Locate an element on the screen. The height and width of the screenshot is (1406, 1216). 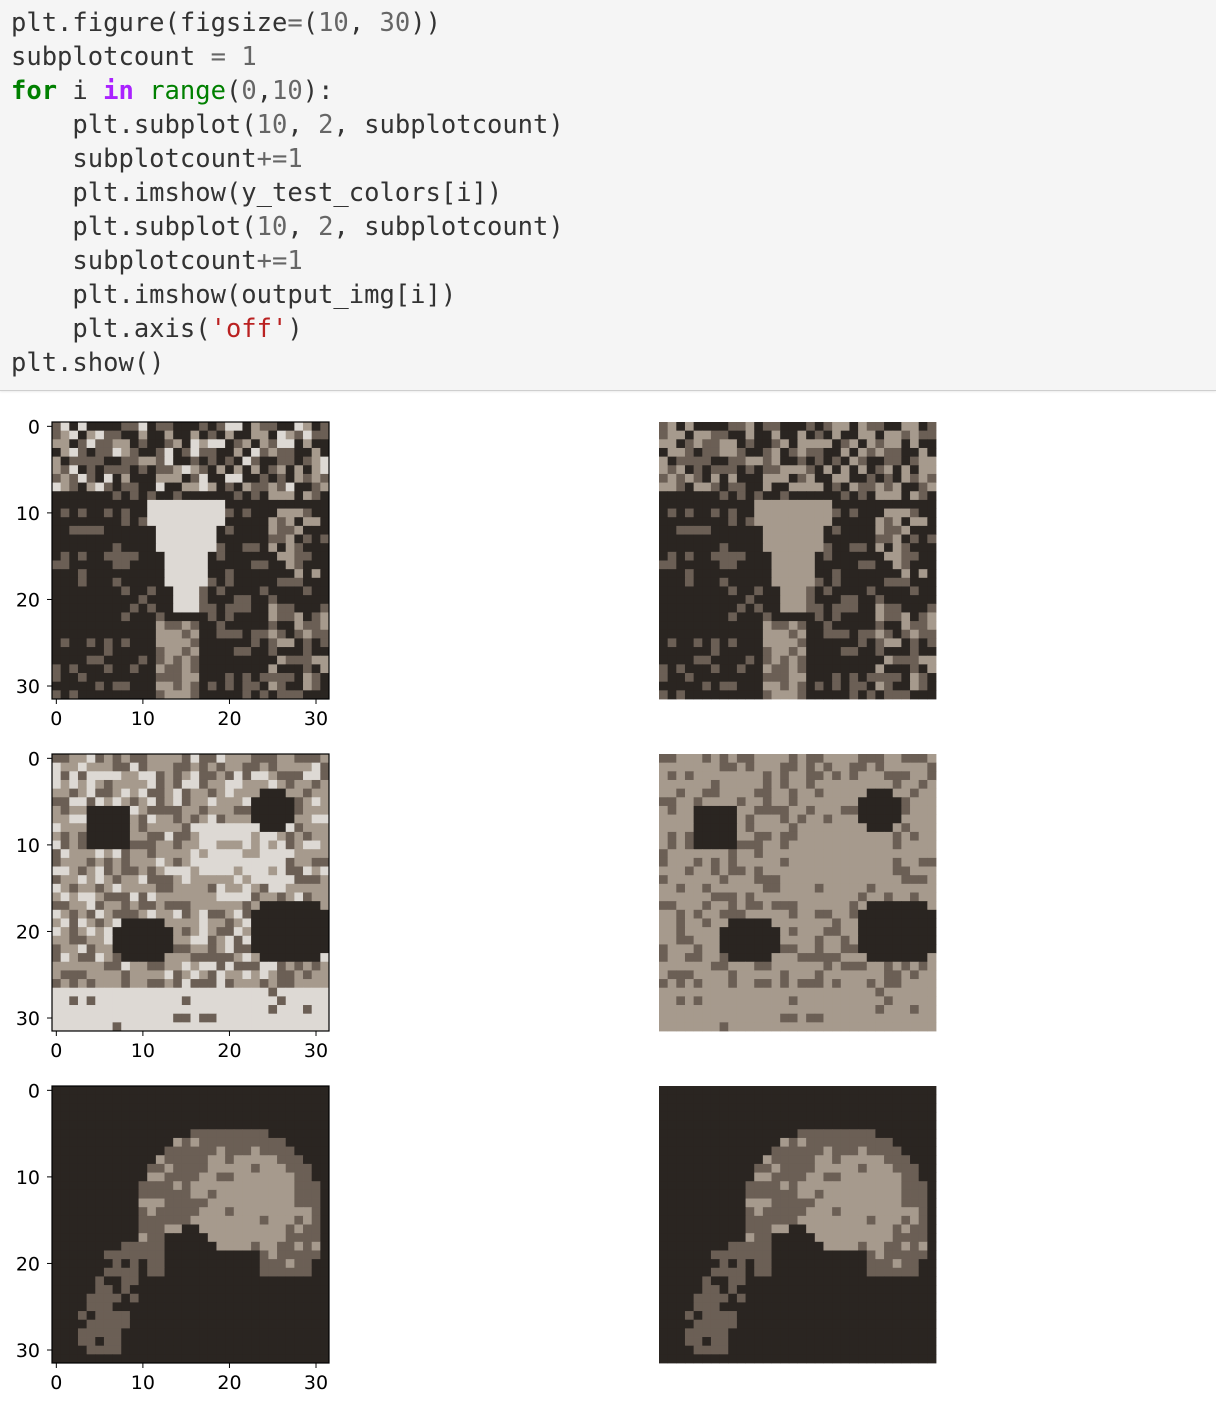
x-tick-label: 10 is located at coordinates (143, 1051).